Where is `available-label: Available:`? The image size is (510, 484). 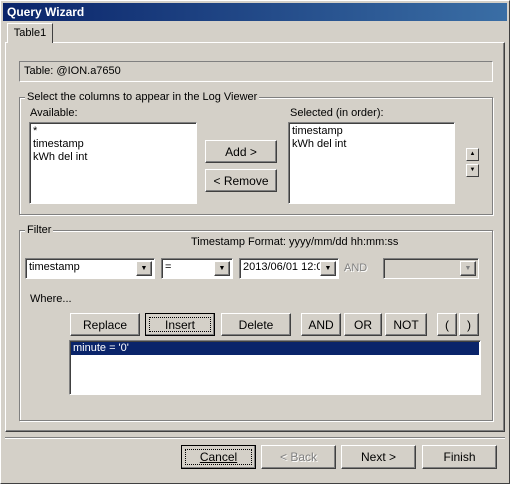 available-label: Available: is located at coordinates (54, 113).